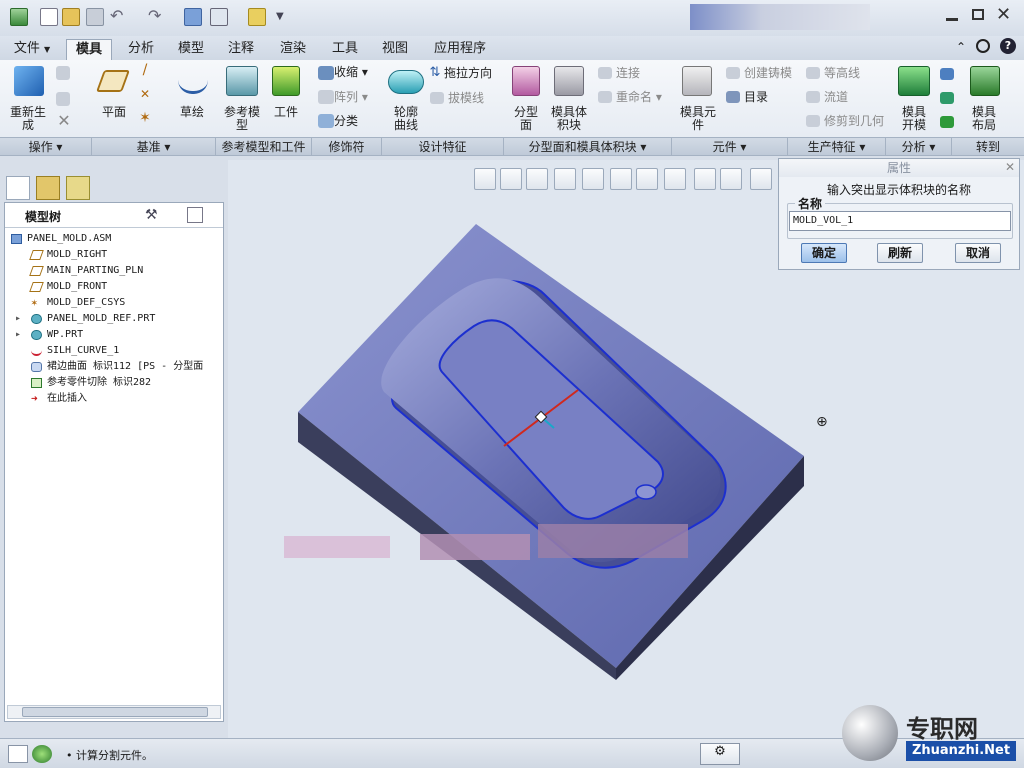 This screenshot has width=1024, height=768. Describe the element at coordinates (71, 17) in the screenshot. I see `open-folder-icon` at that location.